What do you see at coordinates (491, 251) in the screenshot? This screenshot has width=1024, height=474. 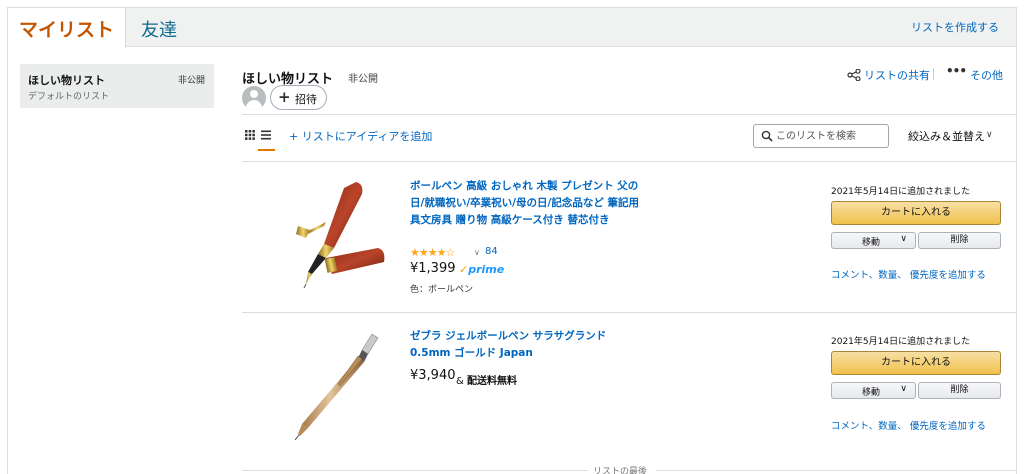 I see `rating-count-link: 84` at bounding box center [491, 251].